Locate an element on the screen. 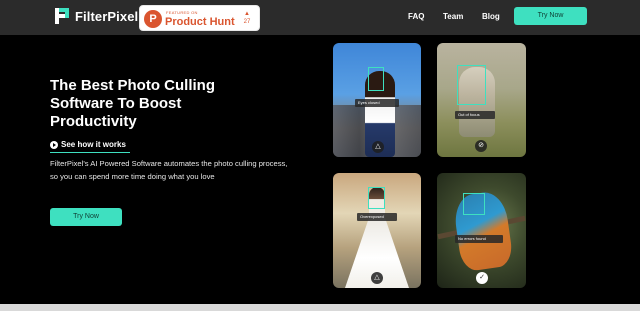 This screenshot has height=311, width=640. see-how-it-works-link: See how it works is located at coordinates (88, 144).